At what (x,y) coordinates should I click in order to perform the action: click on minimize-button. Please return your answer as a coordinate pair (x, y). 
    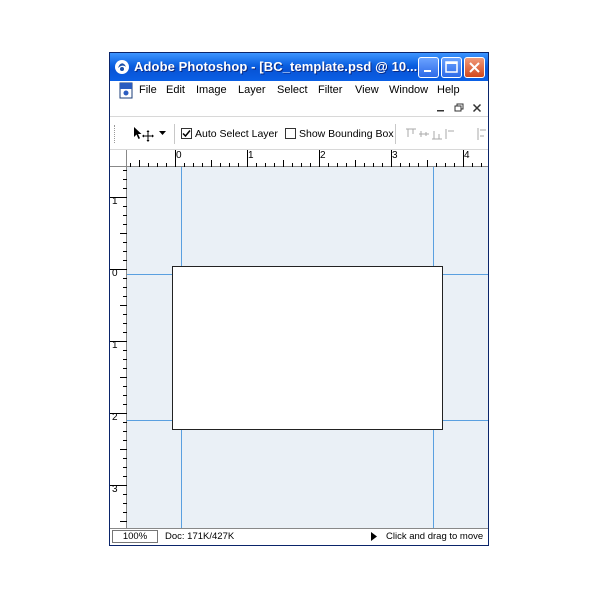
    Looking at the image, I should click on (428, 67).